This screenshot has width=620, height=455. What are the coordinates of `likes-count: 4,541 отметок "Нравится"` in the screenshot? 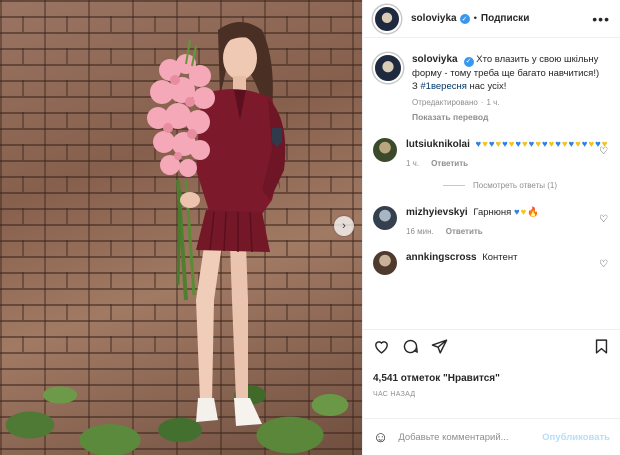 It's located at (436, 378).